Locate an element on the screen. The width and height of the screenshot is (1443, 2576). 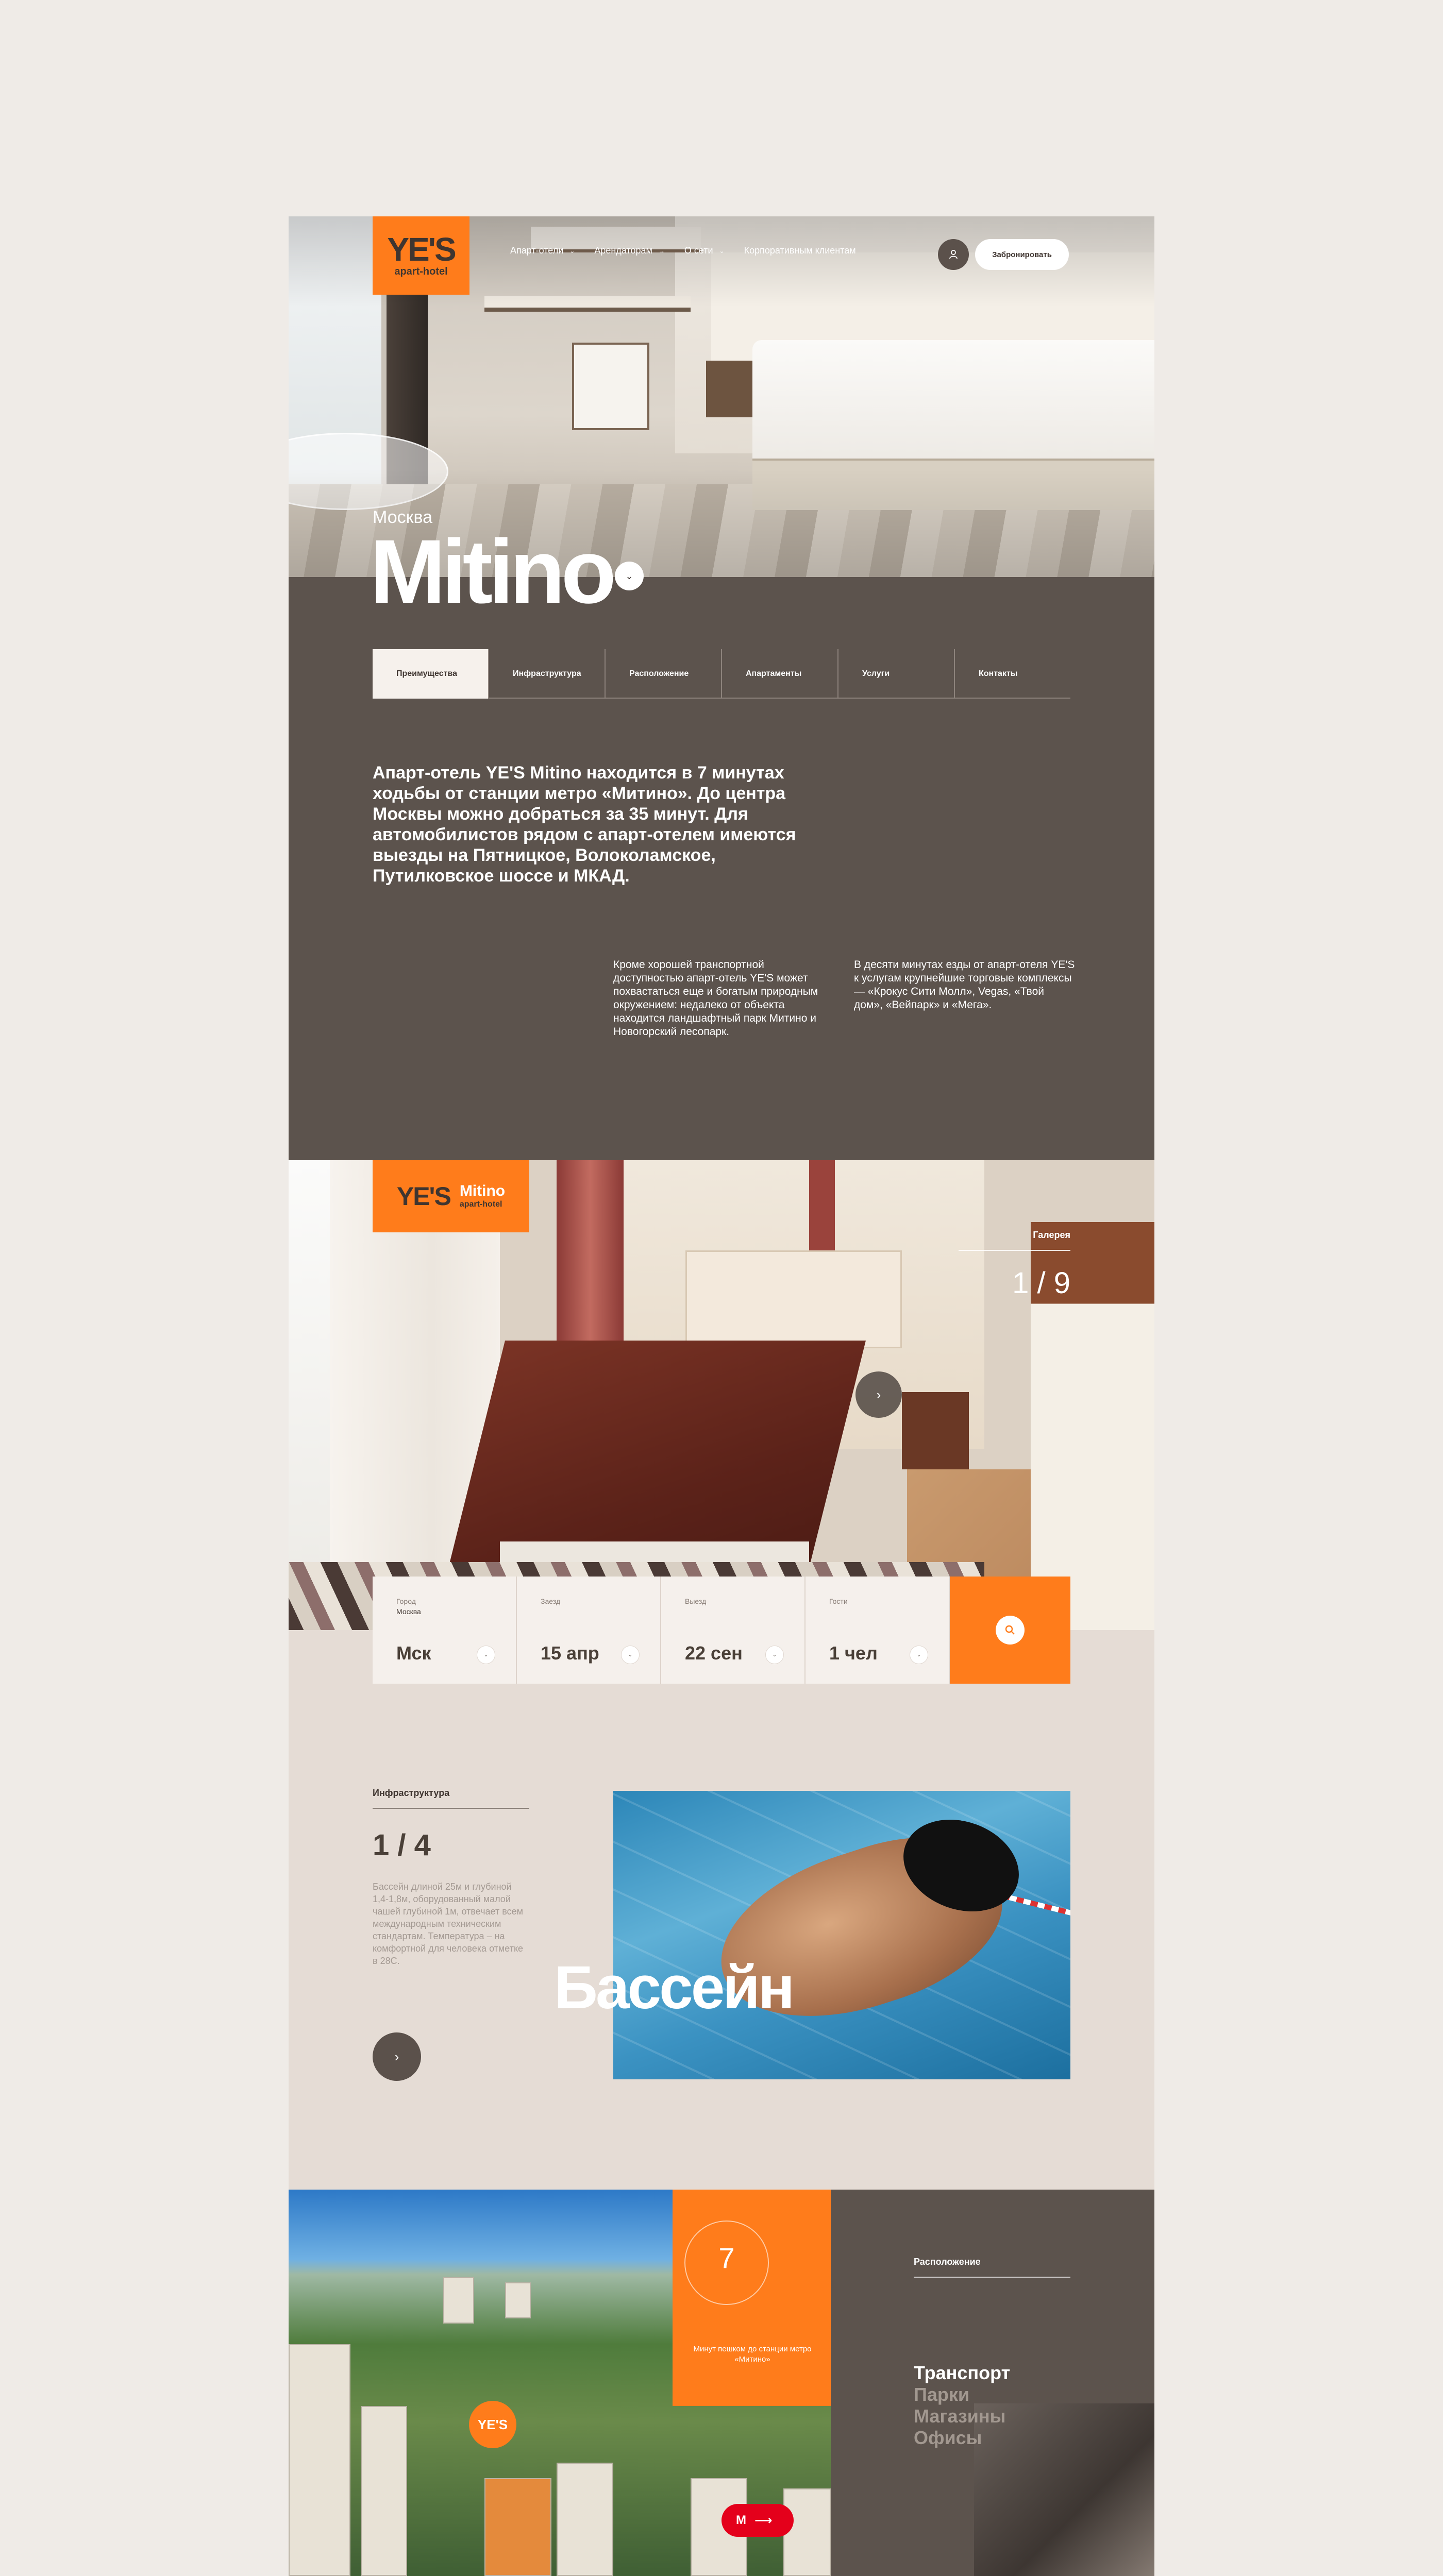
arrow-right-icon: → is located at coordinates (661, 251).